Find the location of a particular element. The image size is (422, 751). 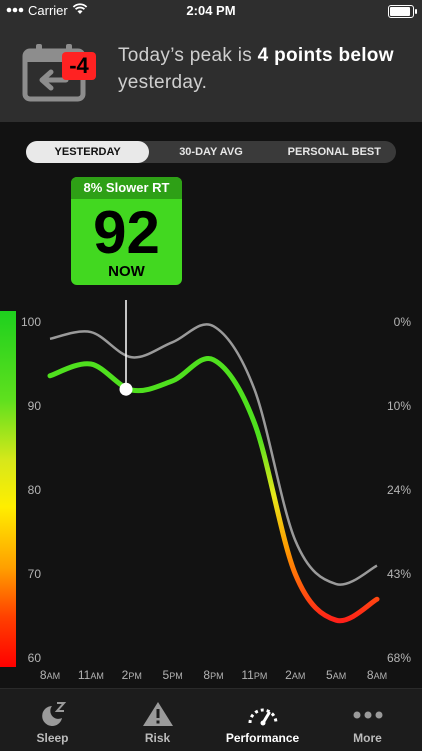

tab-more: More is located at coordinates (367, 720).